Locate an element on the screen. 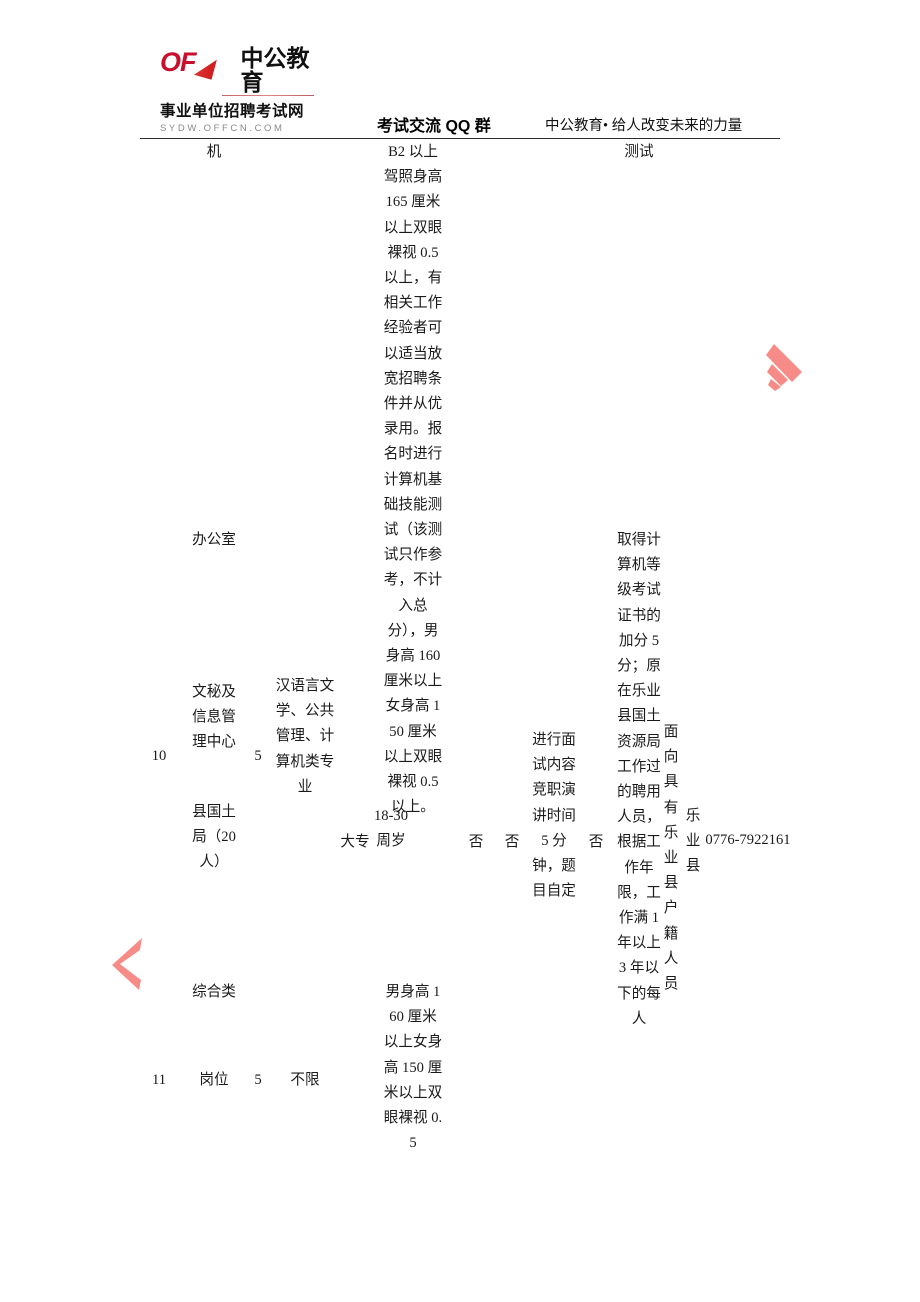 The height and width of the screenshot is (1302, 920). pink-arrow-mark-right is located at coordinates (784, 367).